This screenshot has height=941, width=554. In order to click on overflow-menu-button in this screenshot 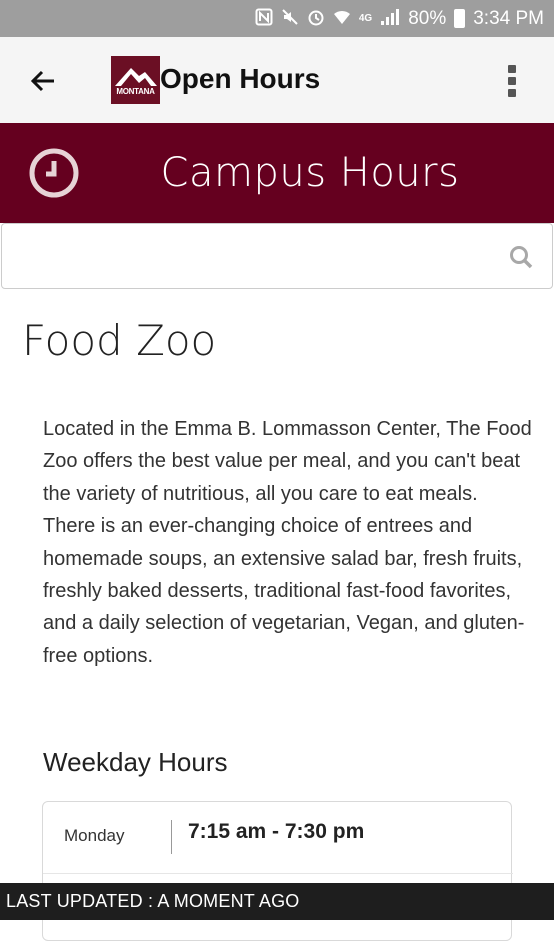, I will do `click(512, 81)`.